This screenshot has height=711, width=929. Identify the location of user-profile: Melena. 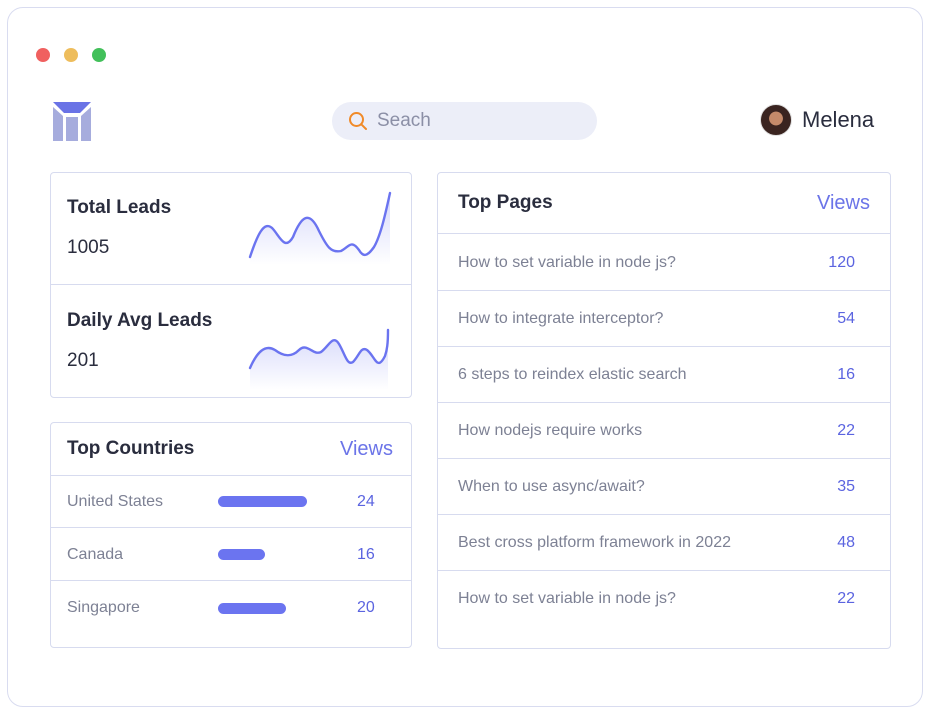
(817, 120).